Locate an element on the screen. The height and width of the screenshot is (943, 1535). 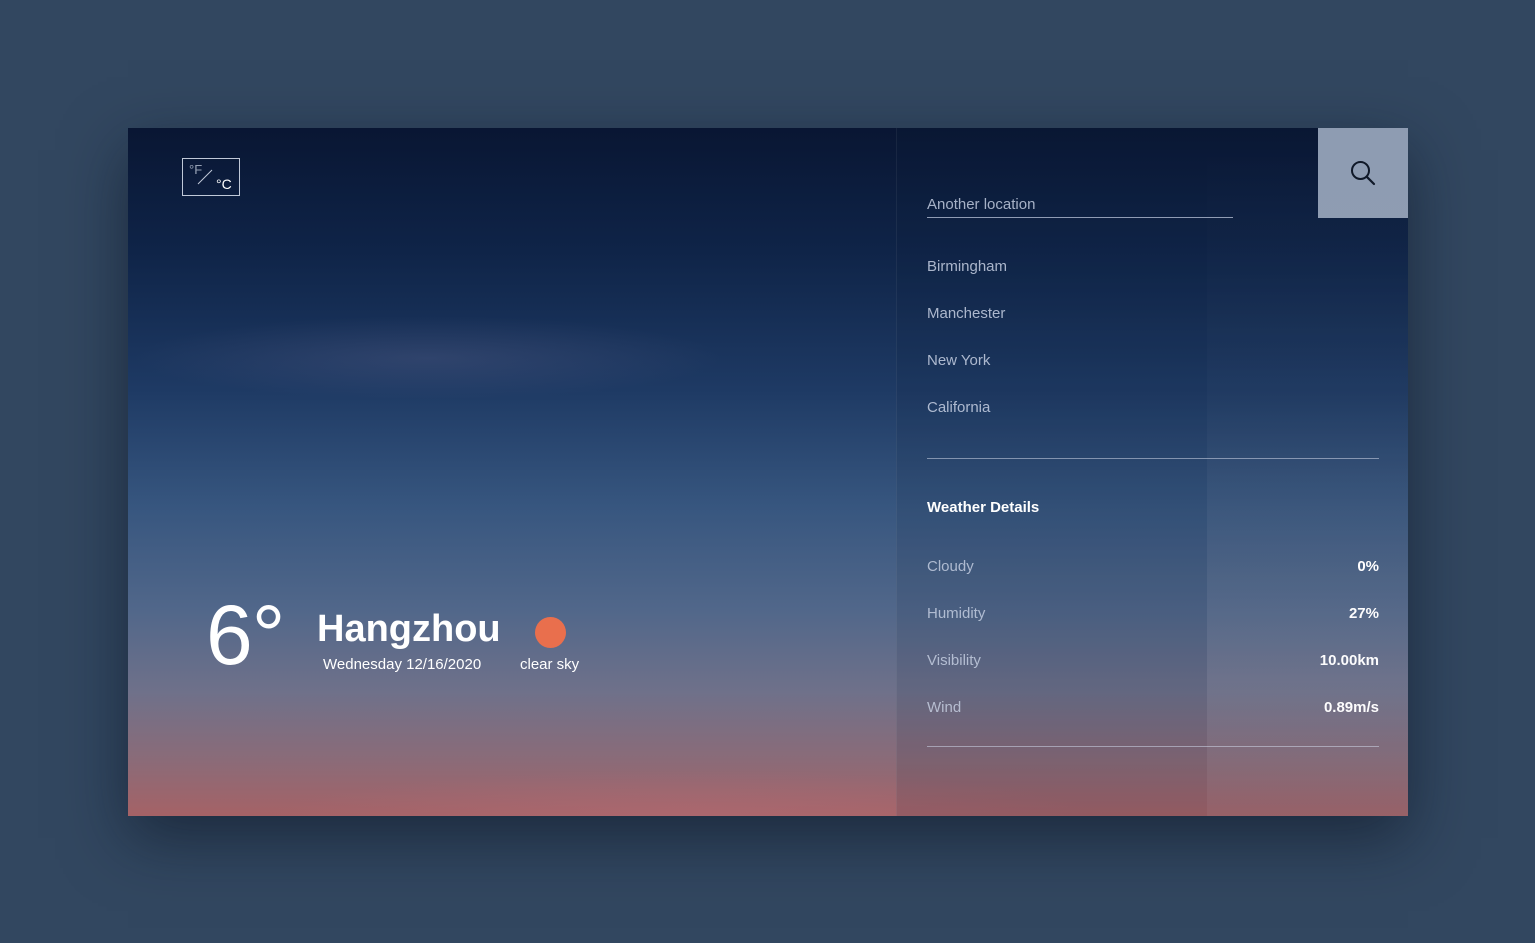
detail-row-cloudy: Cloudy 0% is located at coordinates (1153, 581).